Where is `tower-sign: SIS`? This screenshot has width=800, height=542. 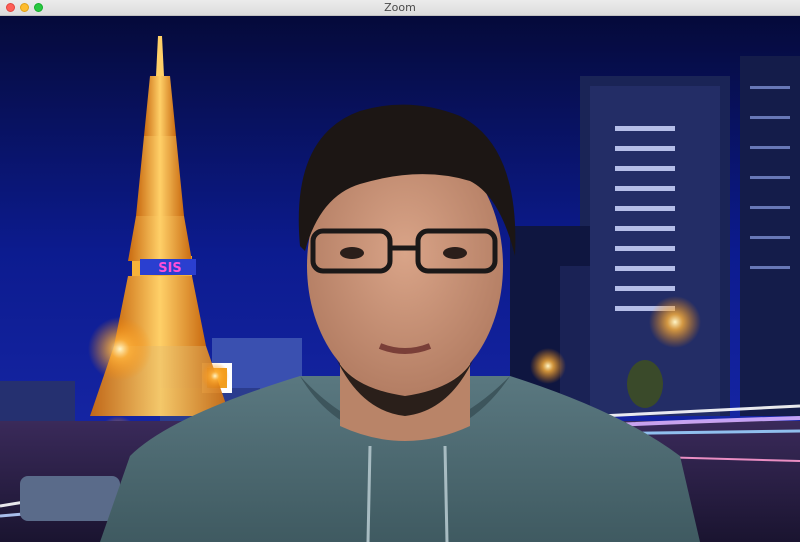 tower-sign: SIS is located at coordinates (170, 268).